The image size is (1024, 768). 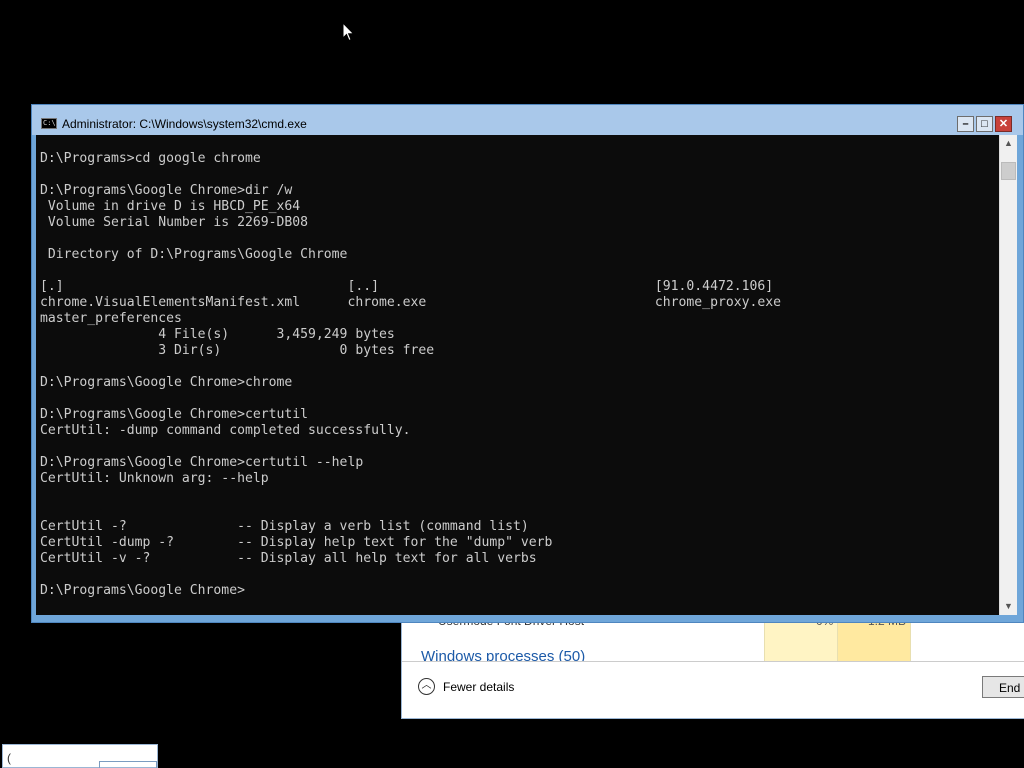 I want to click on console-line: Volume Serial Number is 2269-DB08, so click(x=174, y=222).